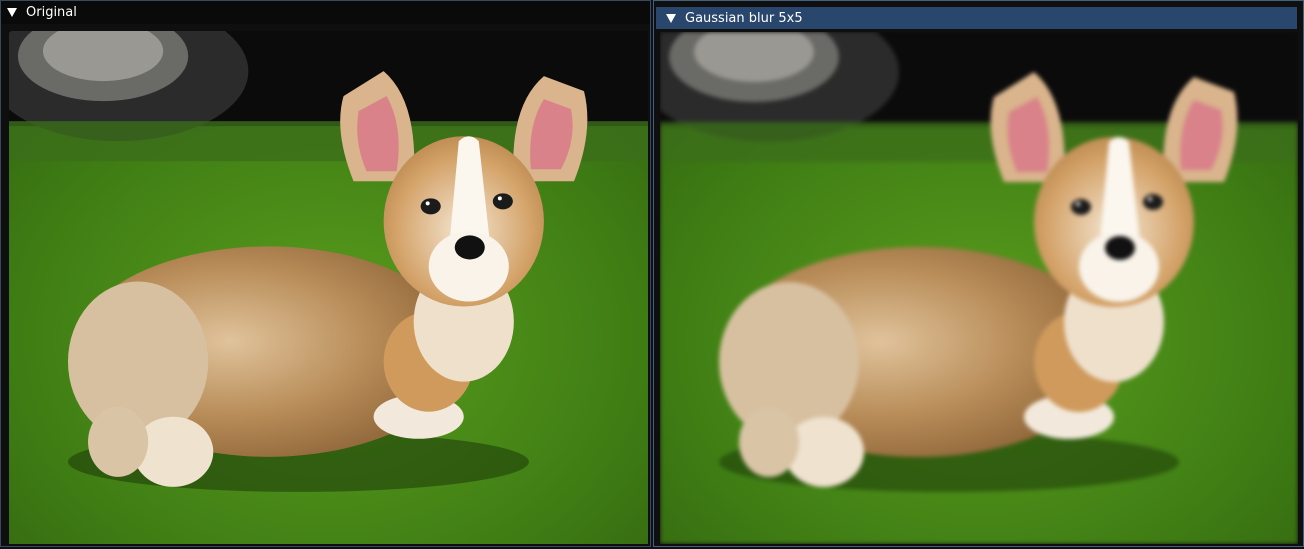  Describe the element at coordinates (51, 12) in the screenshot. I see `window-title: Original` at that location.